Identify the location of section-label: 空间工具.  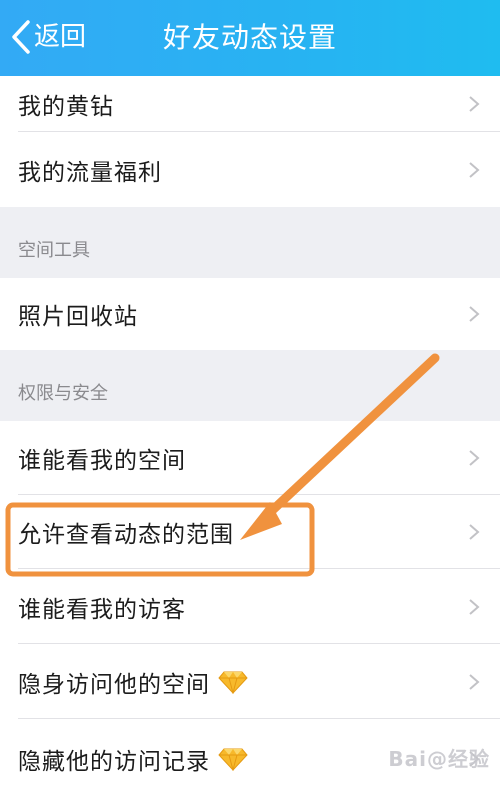
(54, 250).